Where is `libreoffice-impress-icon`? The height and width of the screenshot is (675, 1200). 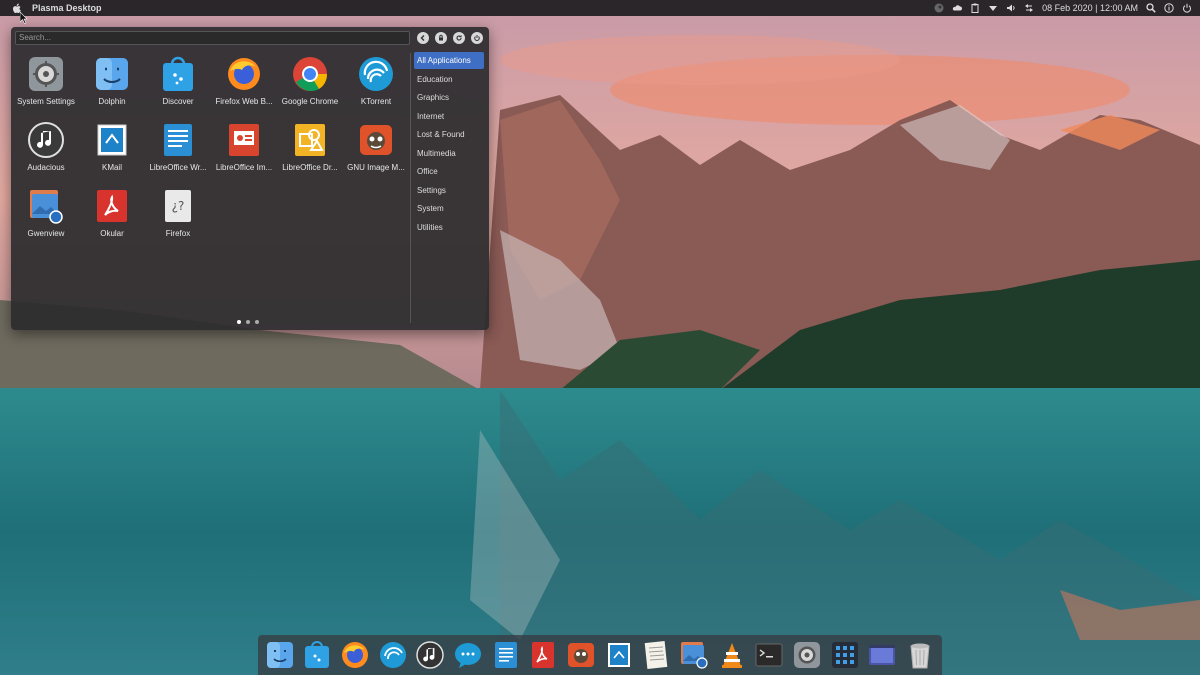
libreoffice-impress-icon is located at coordinates (244, 140).